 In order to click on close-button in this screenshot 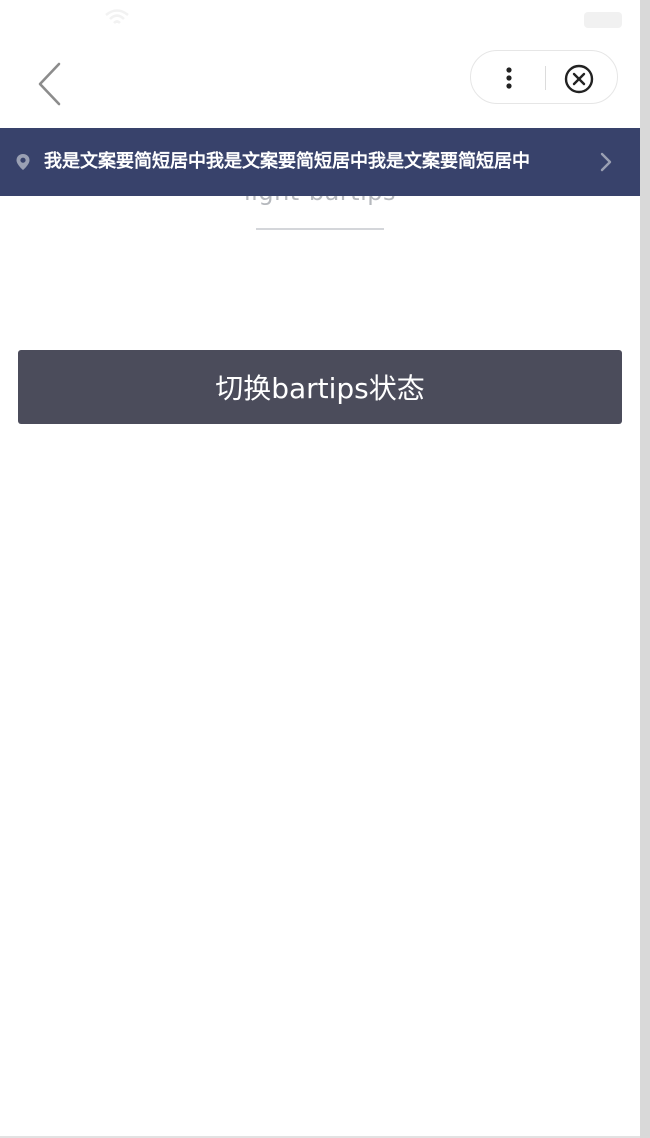, I will do `click(579, 79)`.